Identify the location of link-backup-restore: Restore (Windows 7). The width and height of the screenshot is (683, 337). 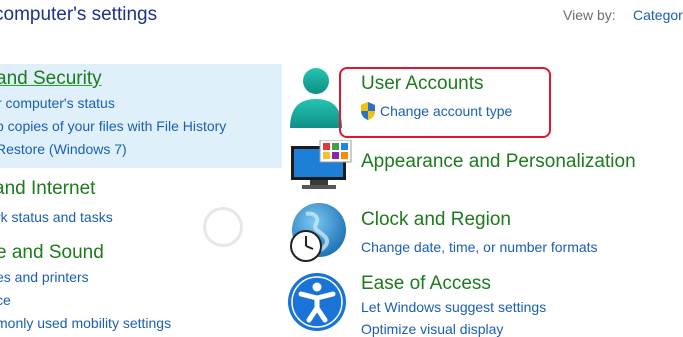
(63, 149).